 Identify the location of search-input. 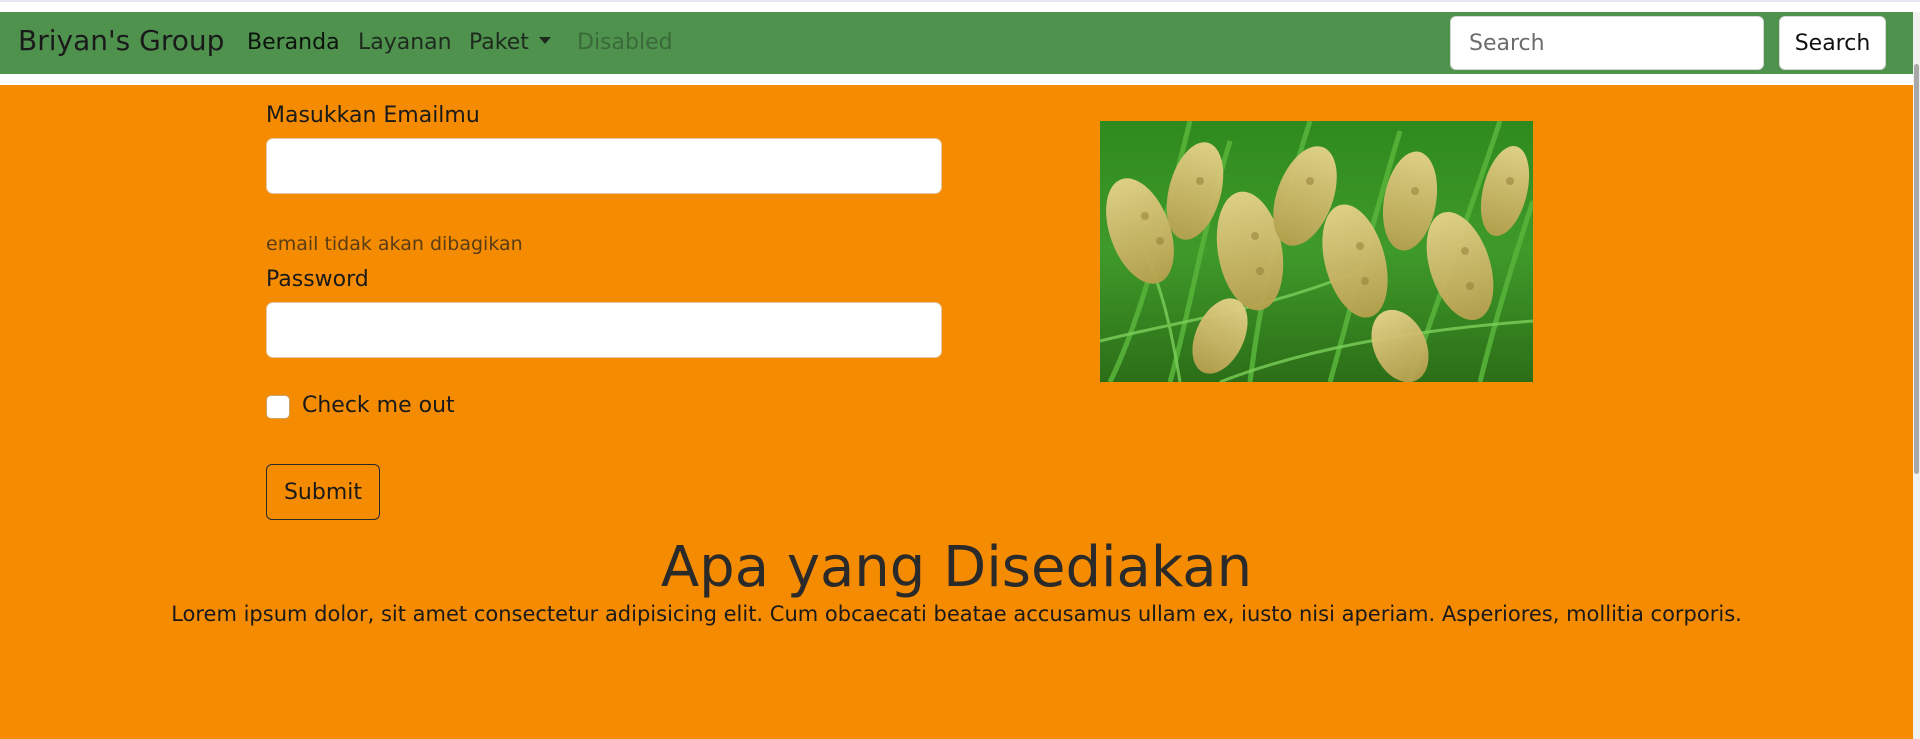
(1607, 43).